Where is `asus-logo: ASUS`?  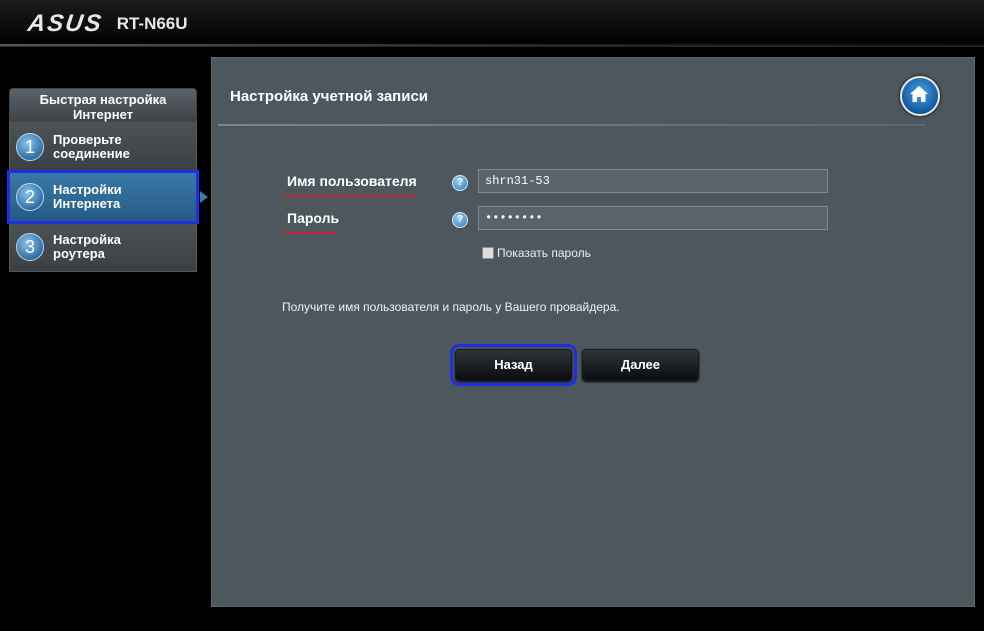
asus-logo: ASUS is located at coordinates (65, 23).